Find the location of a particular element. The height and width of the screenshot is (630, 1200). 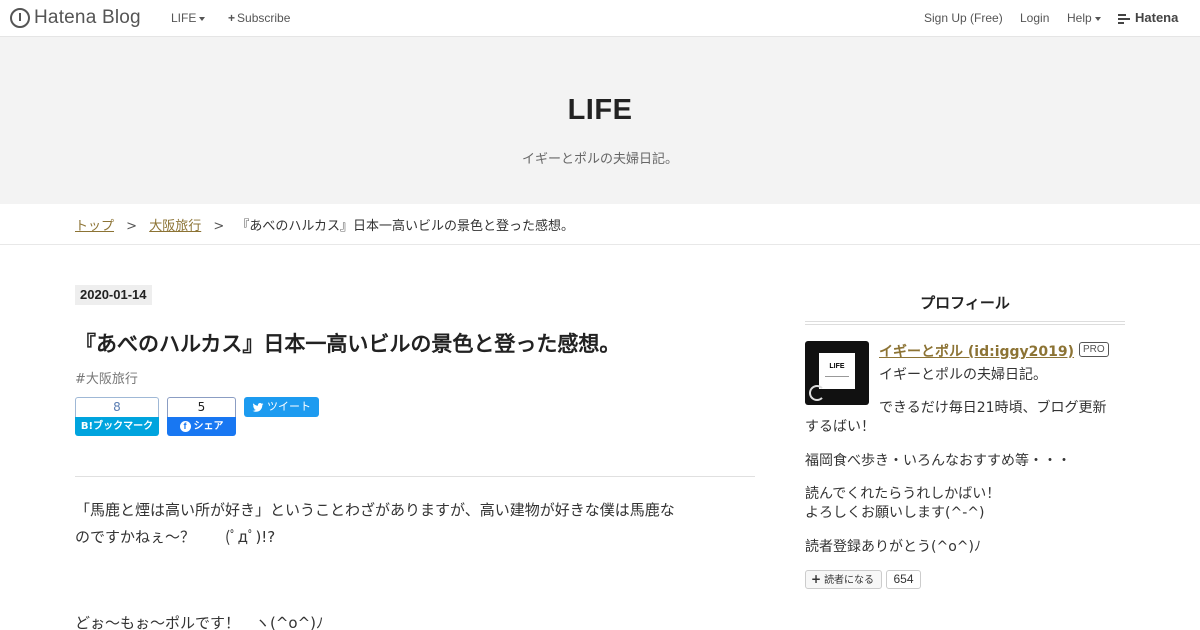

hatena-brand-link: Hatena is located at coordinates (1148, 17).